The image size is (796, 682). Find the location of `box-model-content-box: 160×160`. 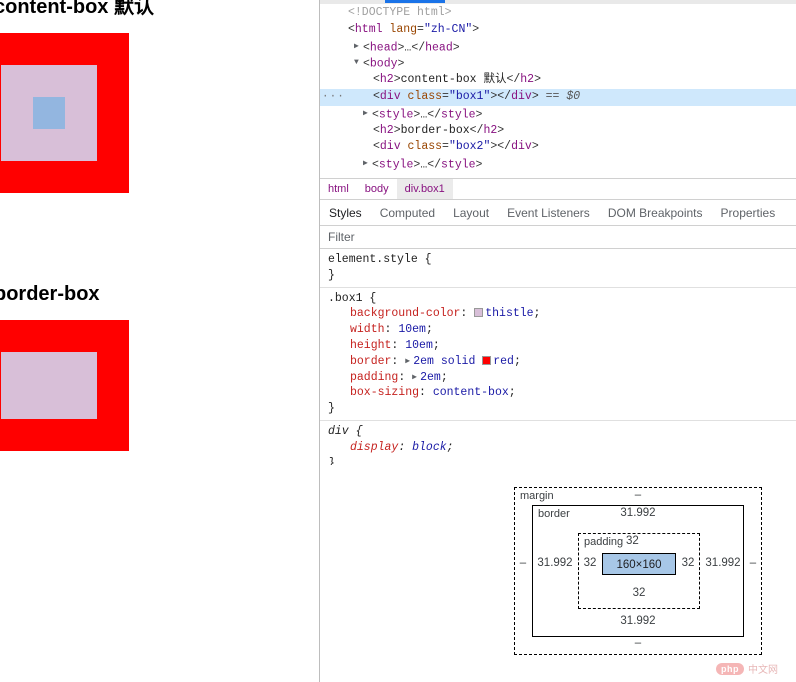

box-model-content-box: 160×160 is located at coordinates (639, 564).